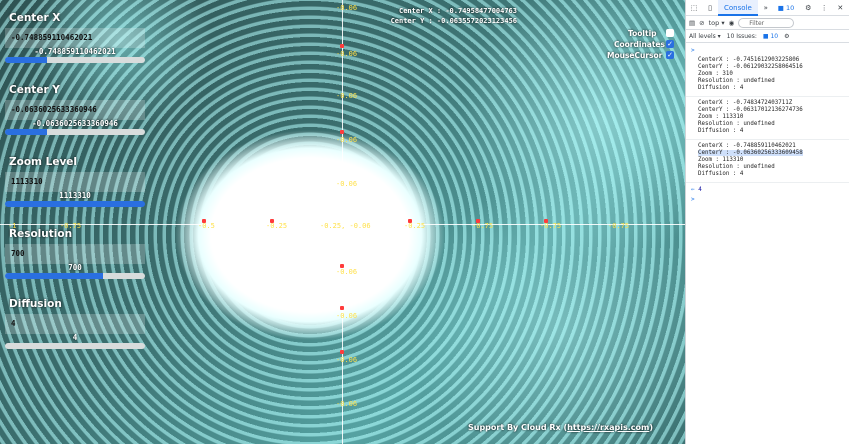 This screenshot has height=444, width=849. I want to click on diffusion-value: 4, so click(75, 337).